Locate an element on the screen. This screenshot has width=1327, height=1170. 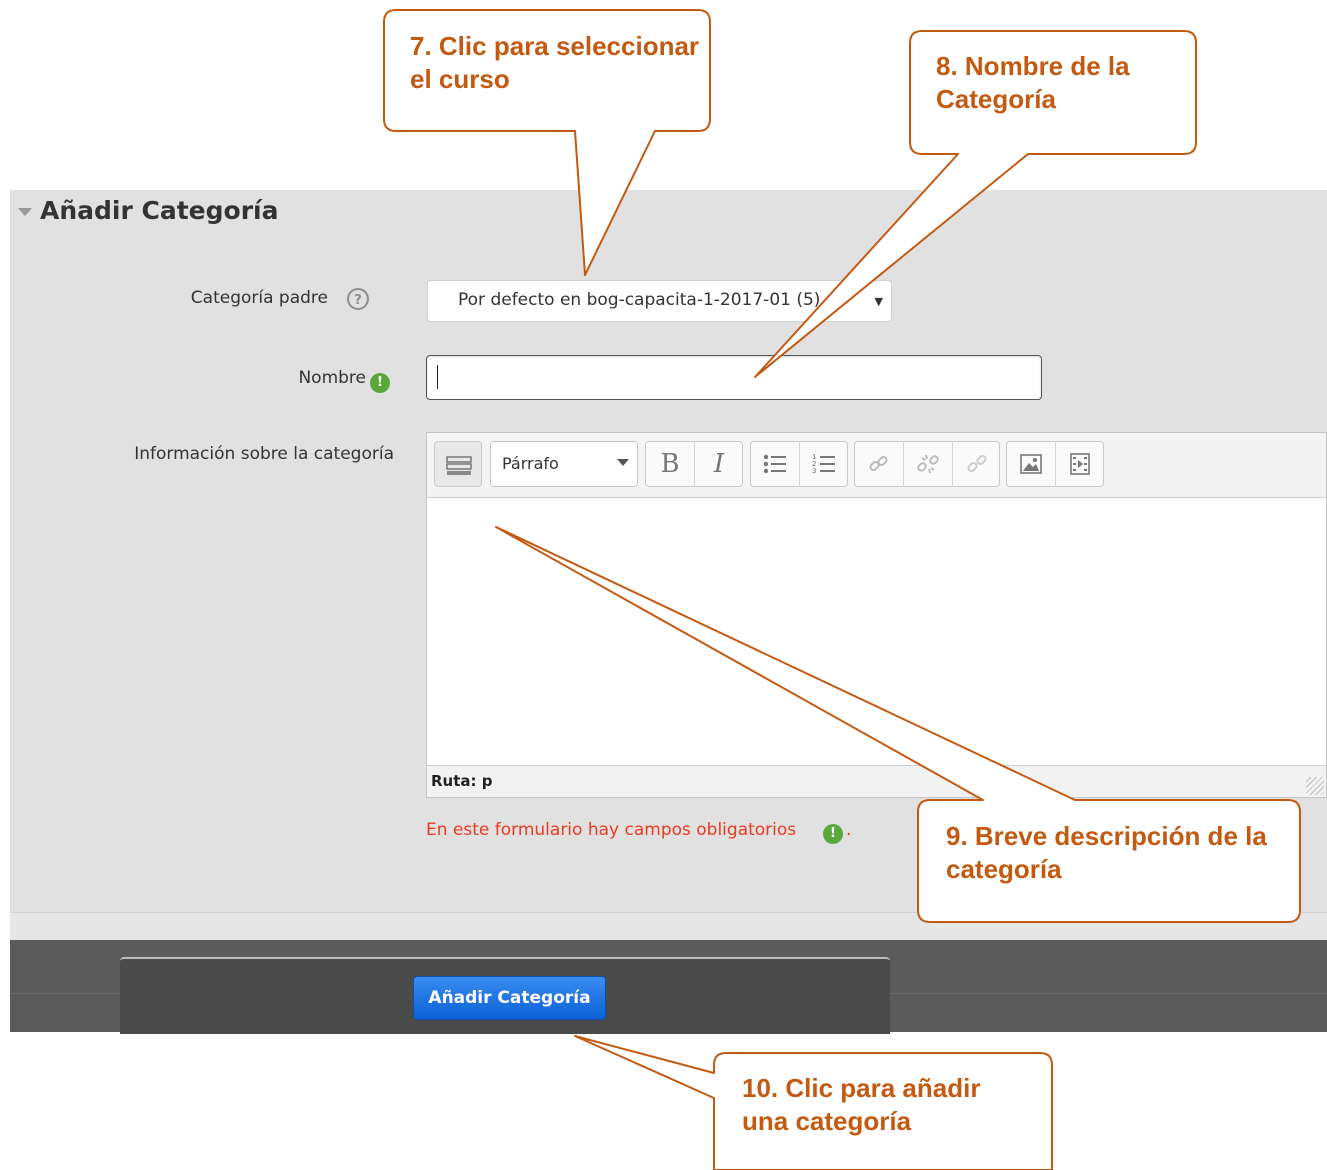
media-button is located at coordinates (1080, 464).